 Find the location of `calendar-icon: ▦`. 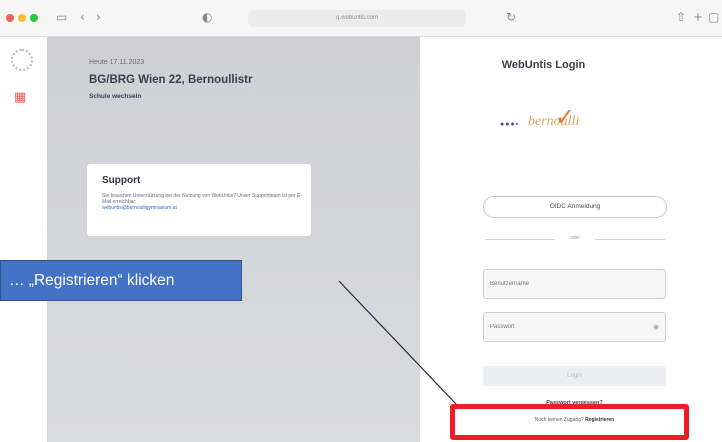

calendar-icon: ▦ is located at coordinates (20, 97).